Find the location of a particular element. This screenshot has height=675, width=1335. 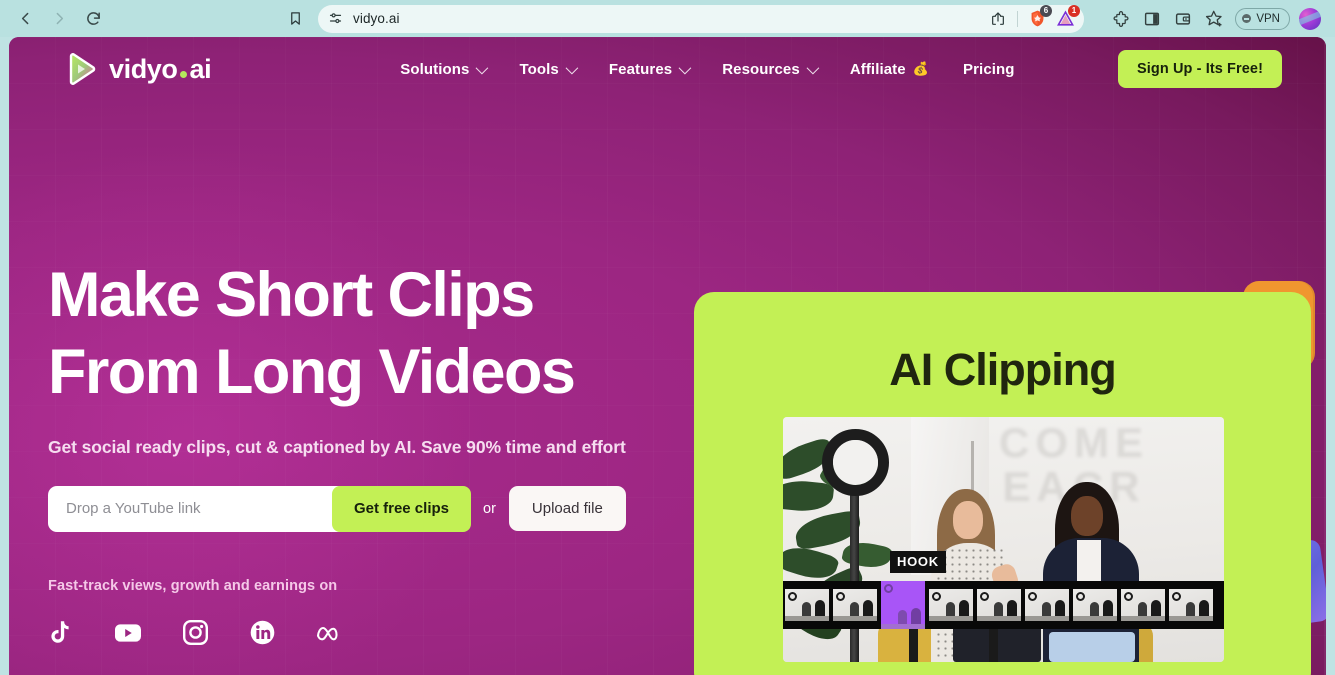

back-arrow-icon is located at coordinates (25, 19).